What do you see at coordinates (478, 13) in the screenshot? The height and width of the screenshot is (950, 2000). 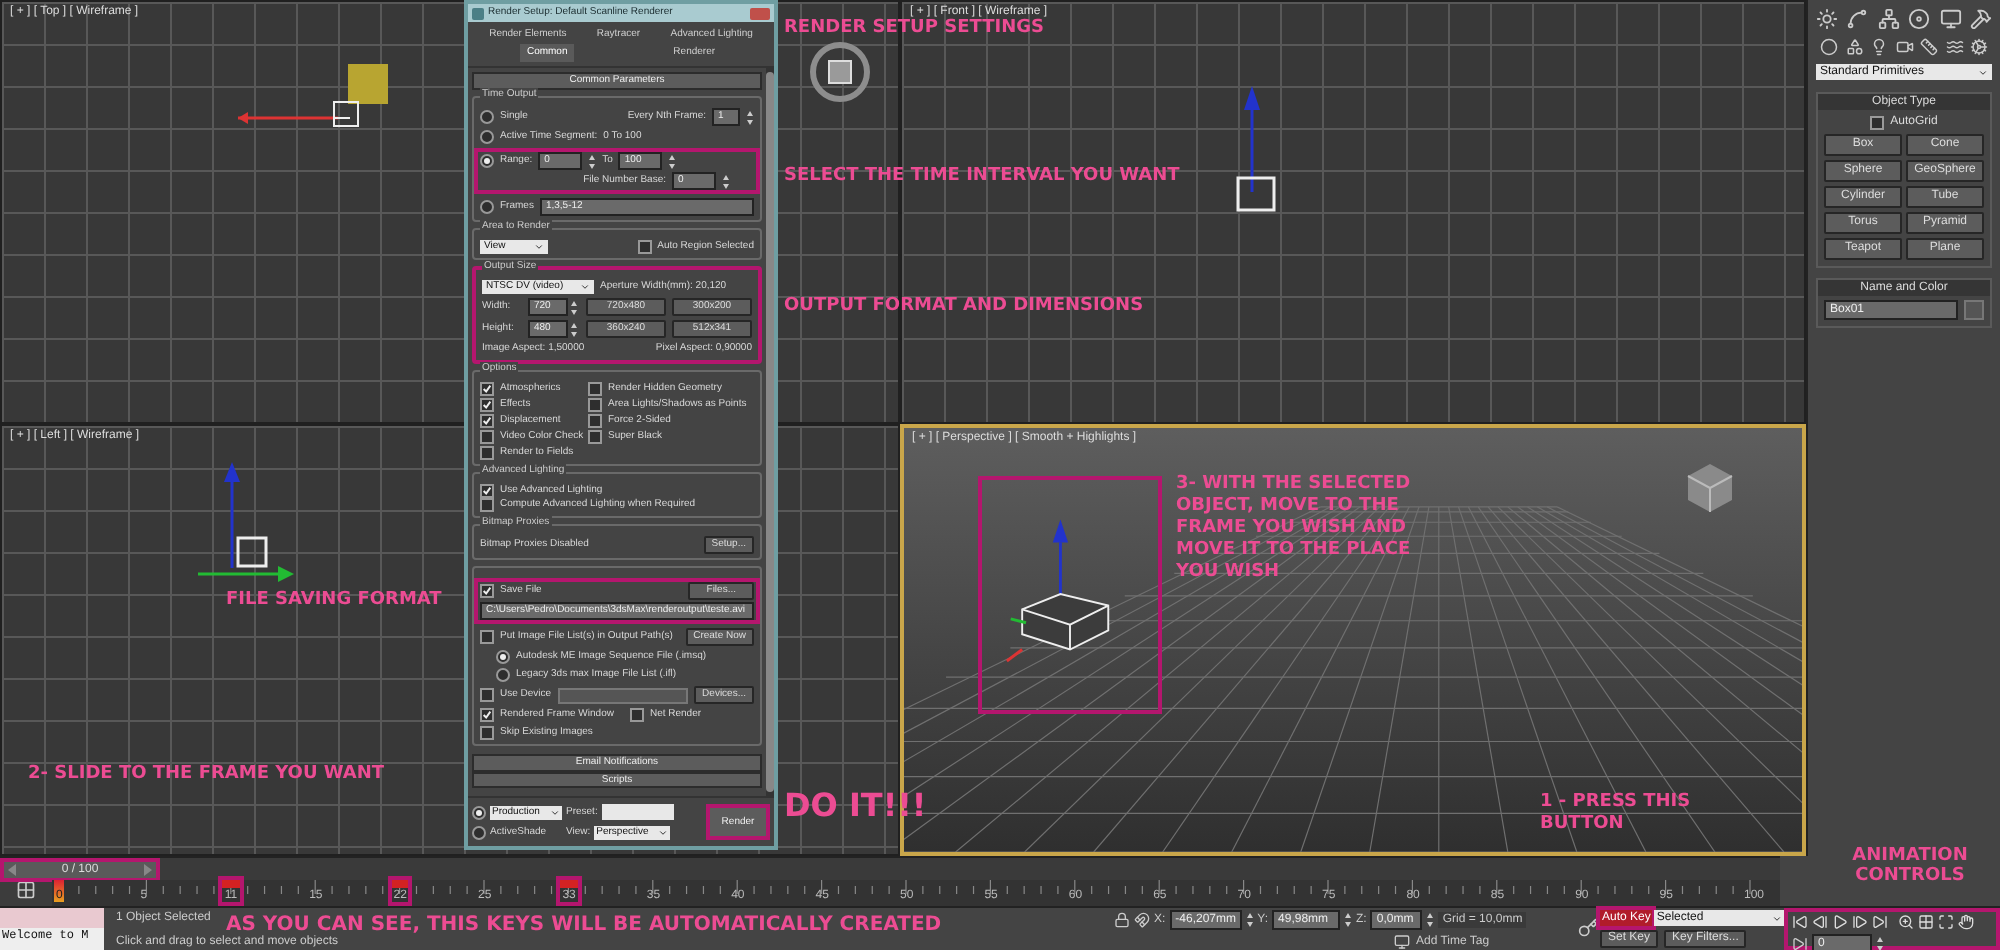 I see `app-icon` at bounding box center [478, 13].